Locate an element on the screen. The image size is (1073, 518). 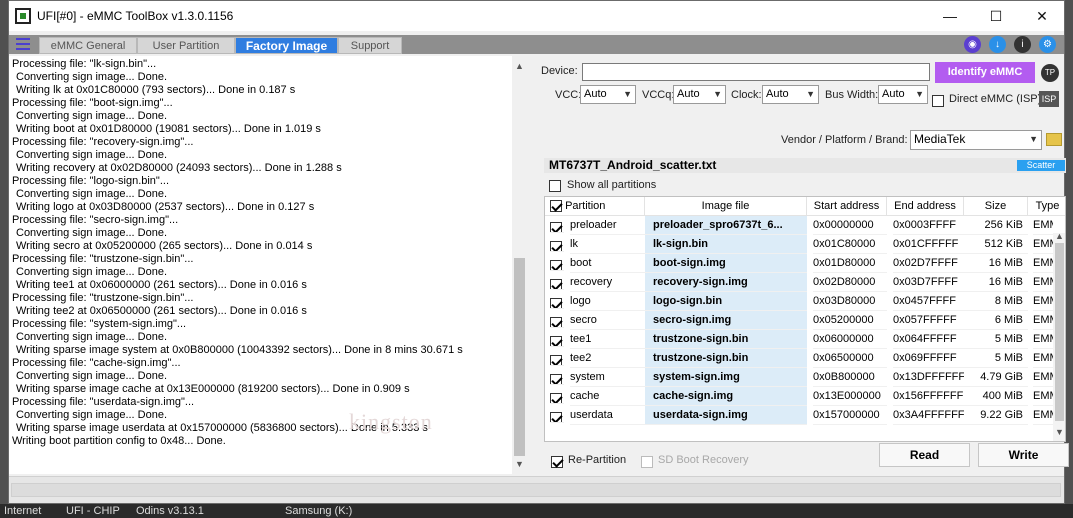
cell-image-file: userdata-sign.img is located at coordinates (726, 415).